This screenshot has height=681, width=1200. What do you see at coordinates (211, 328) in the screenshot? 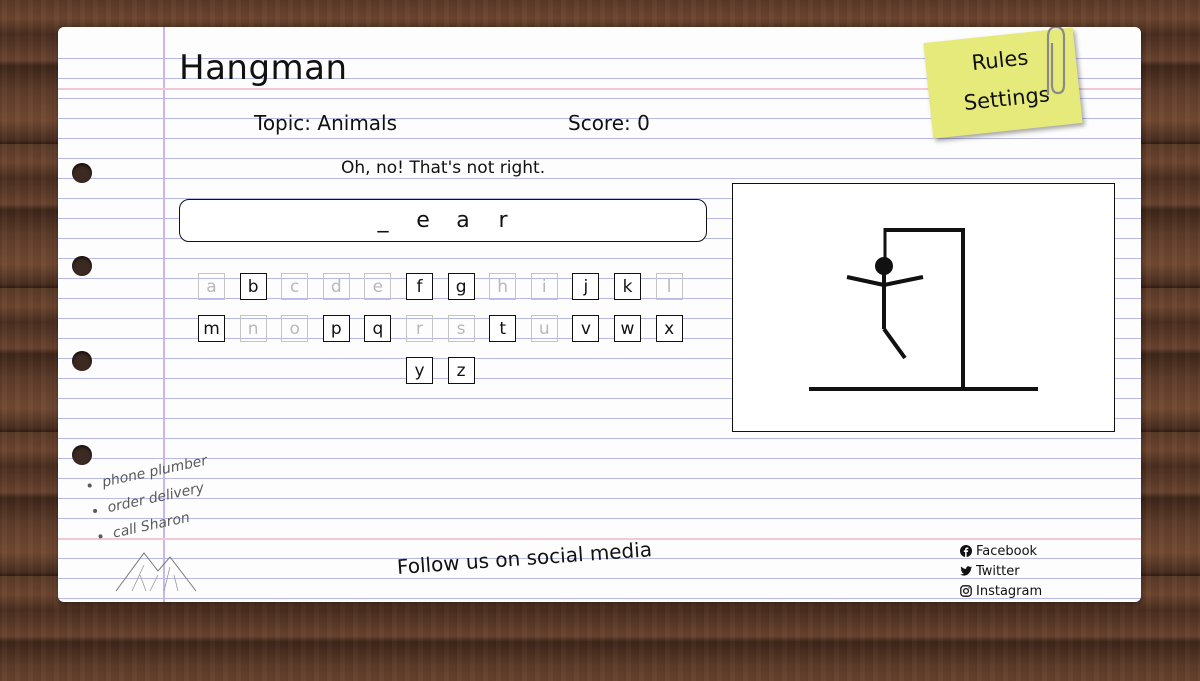
I see `letter-key-m: m` at bounding box center [211, 328].